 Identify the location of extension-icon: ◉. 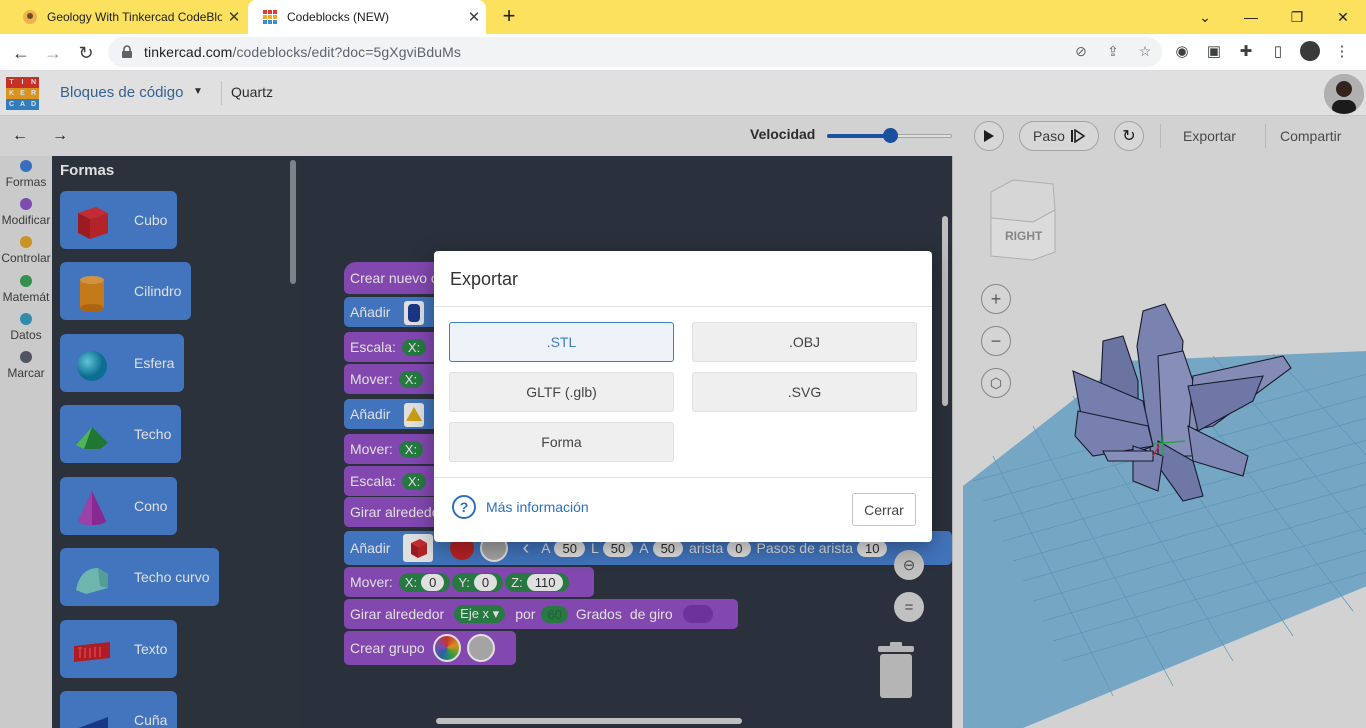
(1182, 51).